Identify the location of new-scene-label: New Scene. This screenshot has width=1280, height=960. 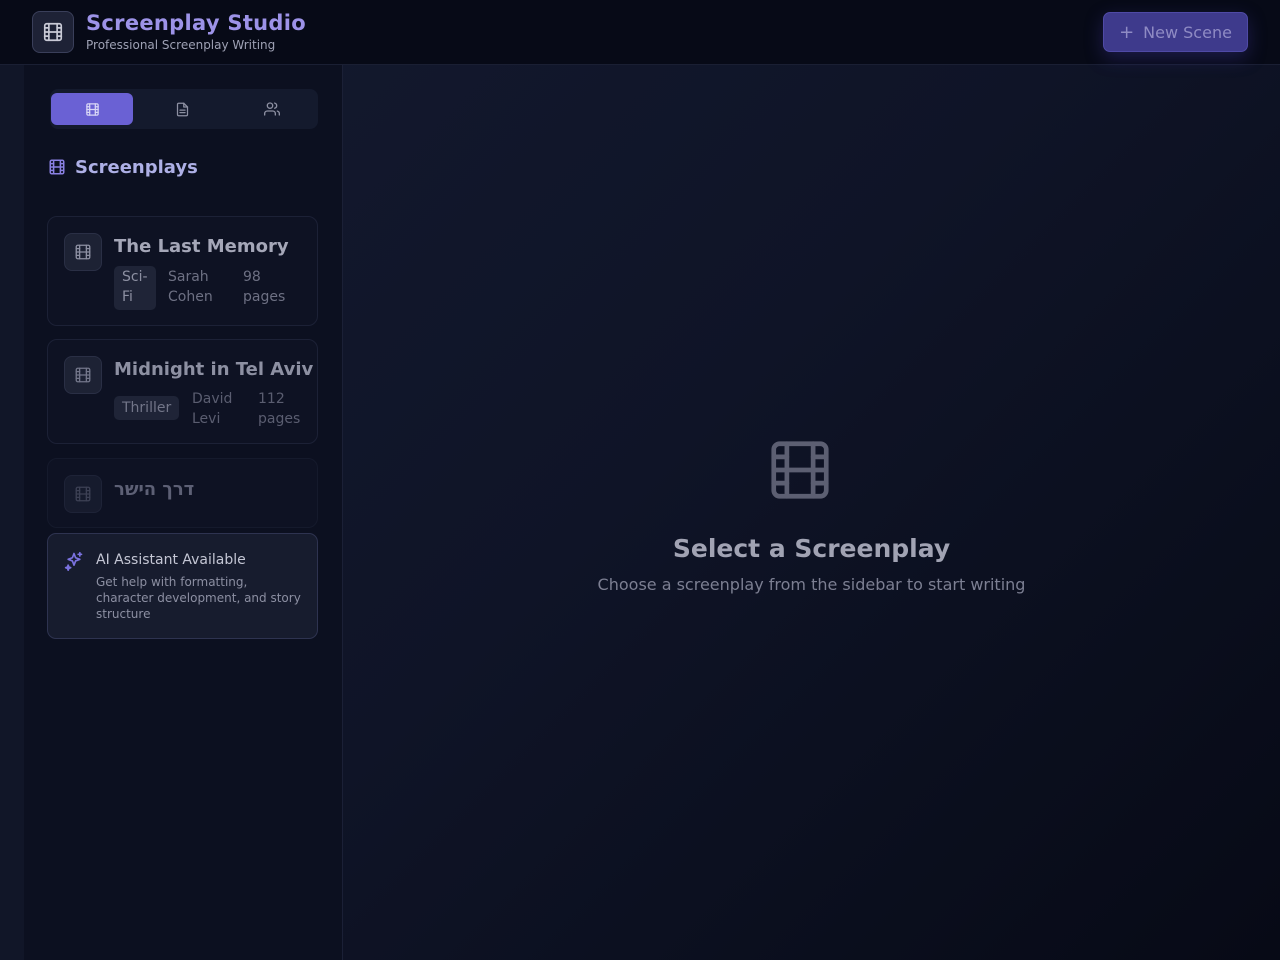
(1187, 32).